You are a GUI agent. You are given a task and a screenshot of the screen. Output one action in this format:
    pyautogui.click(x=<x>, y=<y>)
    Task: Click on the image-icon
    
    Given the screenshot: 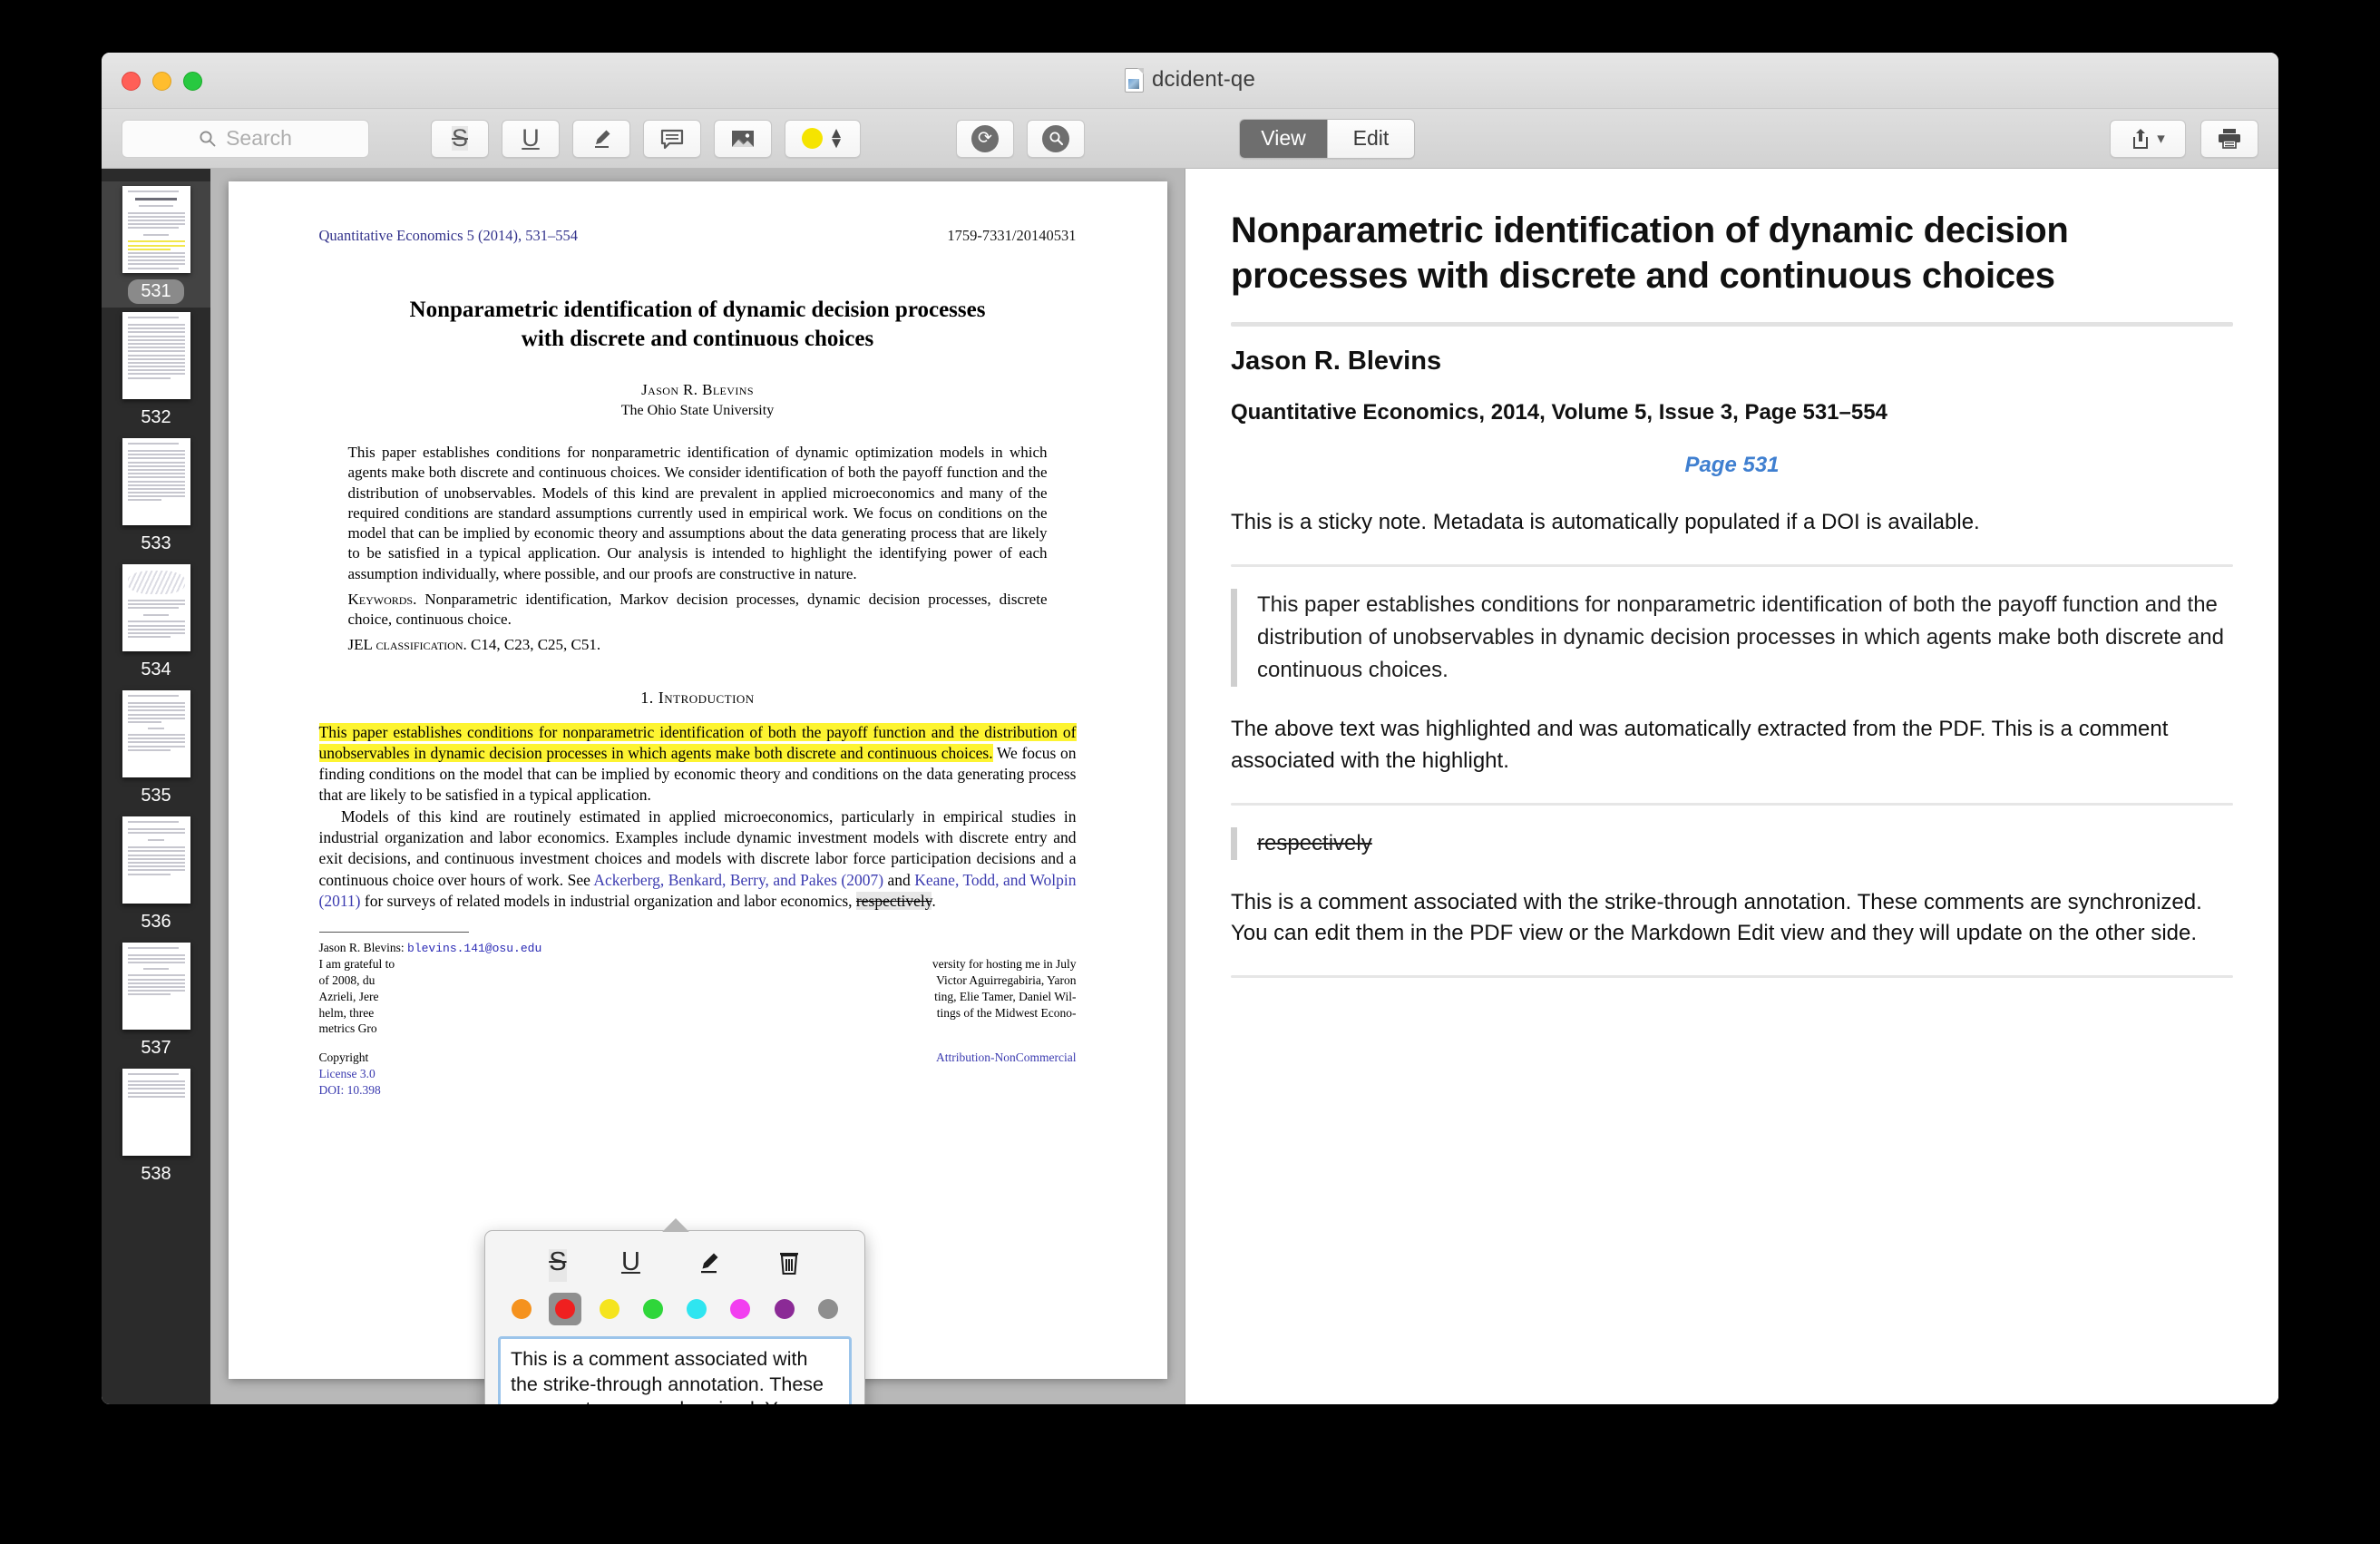 What is the action you would take?
    pyautogui.click(x=743, y=138)
    